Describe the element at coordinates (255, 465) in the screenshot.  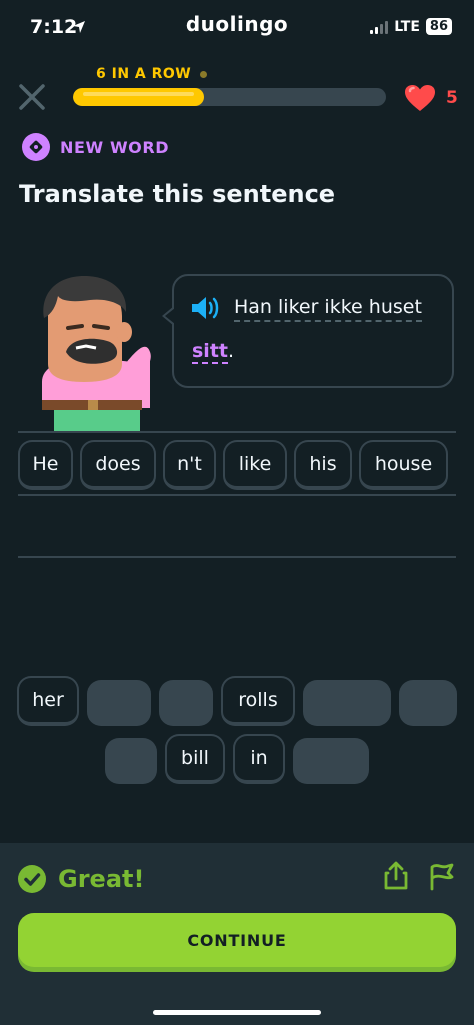
I see `answer-word: like` at that location.